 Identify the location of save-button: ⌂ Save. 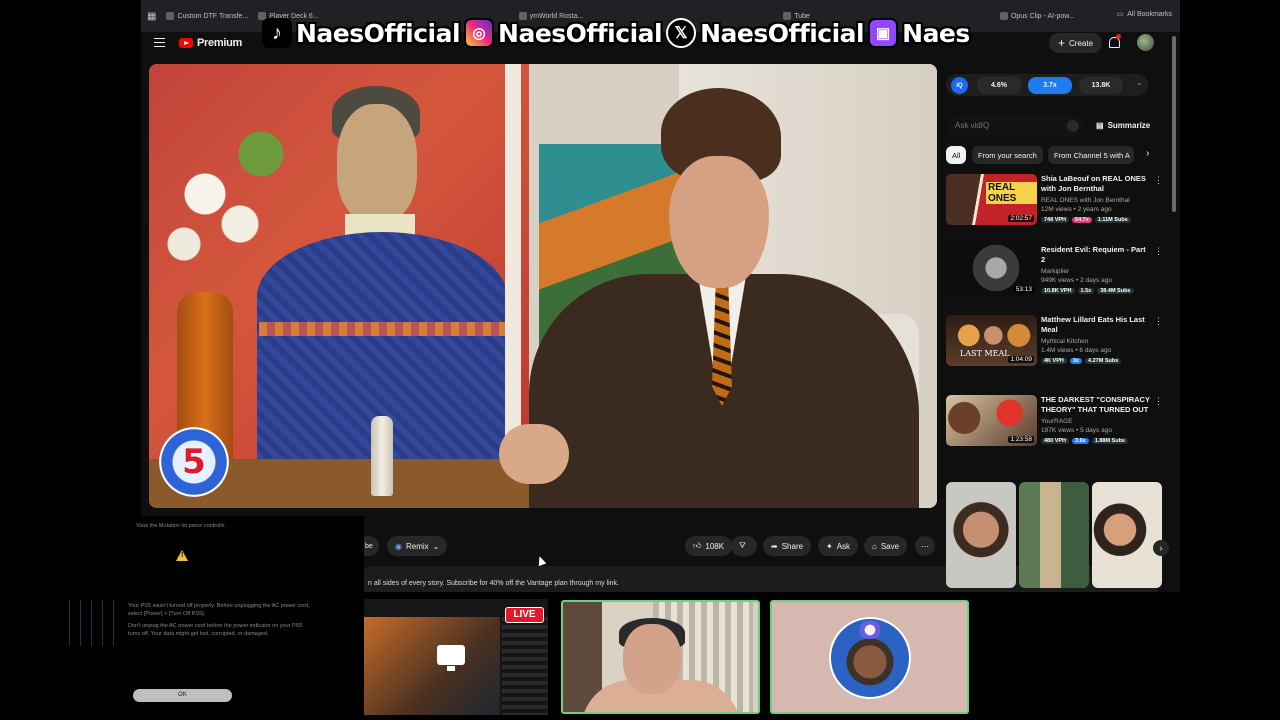
(886, 546).